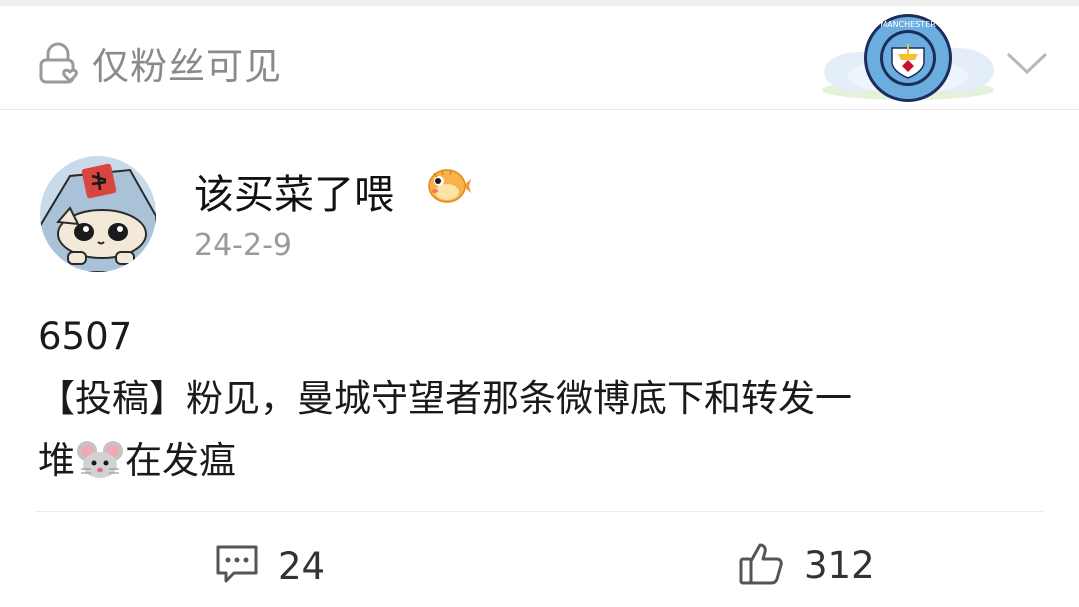 The height and width of the screenshot is (607, 1079). I want to click on post-body-text: 在发瘟, so click(180, 460).